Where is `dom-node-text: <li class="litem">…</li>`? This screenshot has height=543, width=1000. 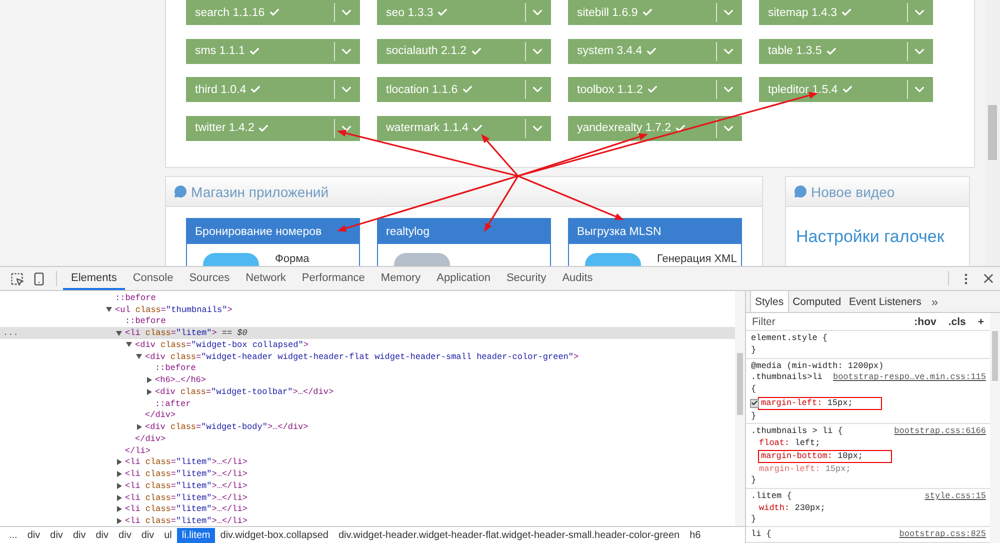
dom-node-text: <li class="litem">…</li> is located at coordinates (186, 485).